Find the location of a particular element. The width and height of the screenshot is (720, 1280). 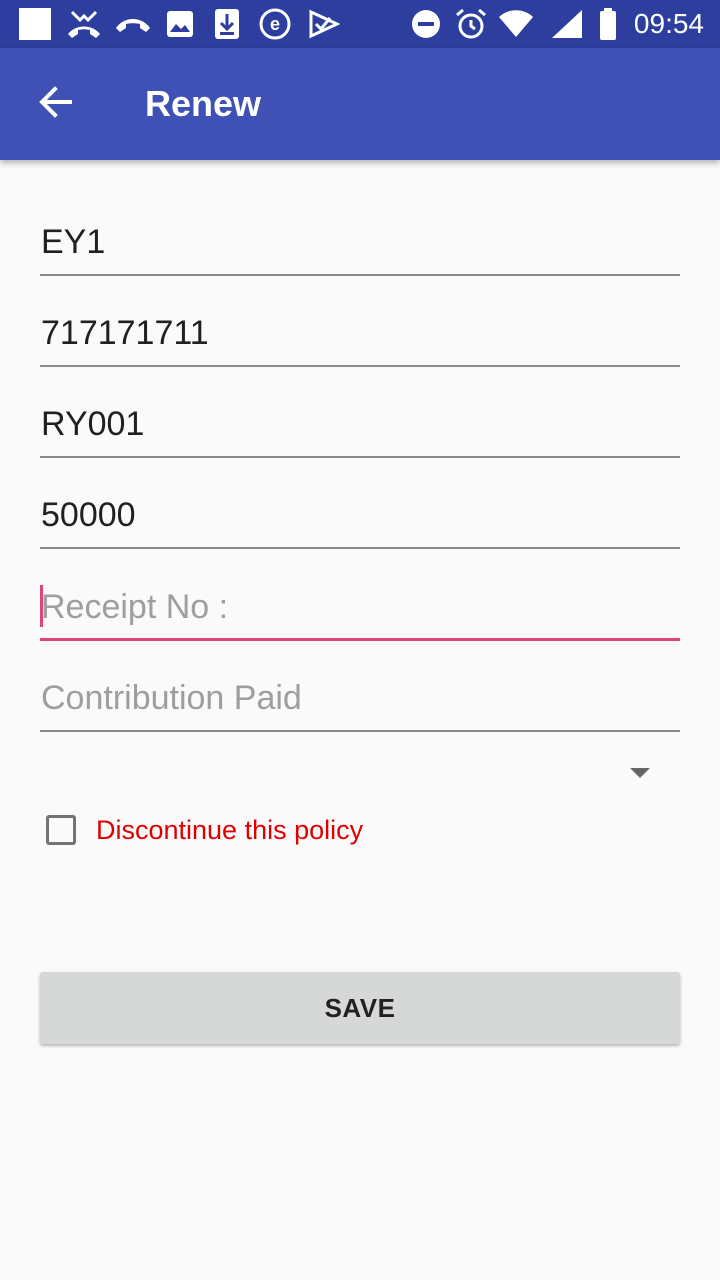

discontinue-policy-checkbox-row: Discontinue this policy is located at coordinates (204, 830).